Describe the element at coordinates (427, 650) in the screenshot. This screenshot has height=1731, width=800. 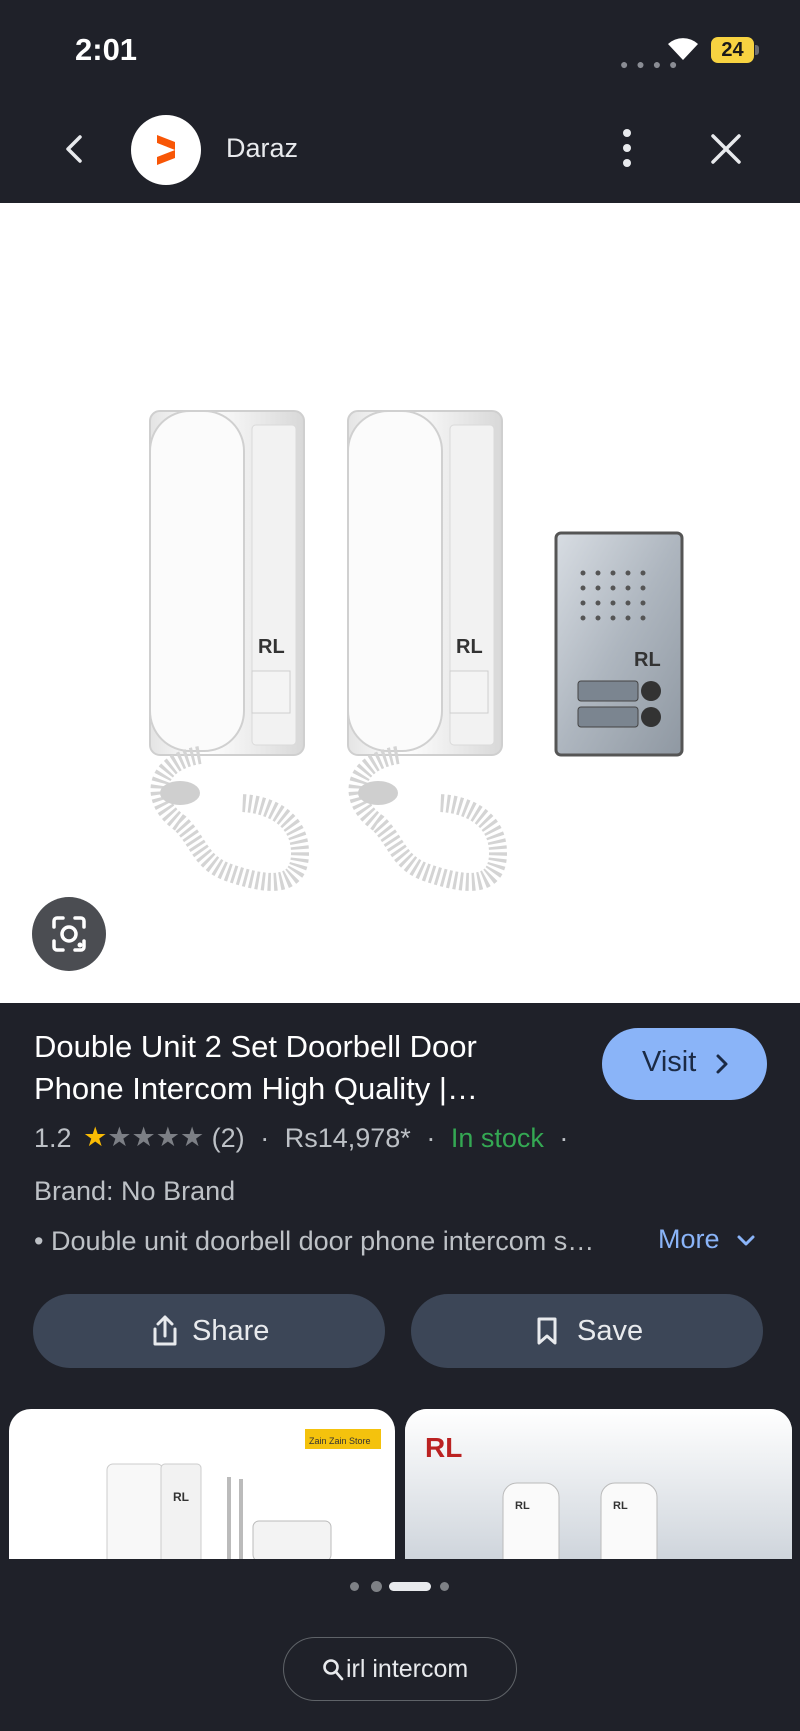
I see `handset-2: RL` at that location.